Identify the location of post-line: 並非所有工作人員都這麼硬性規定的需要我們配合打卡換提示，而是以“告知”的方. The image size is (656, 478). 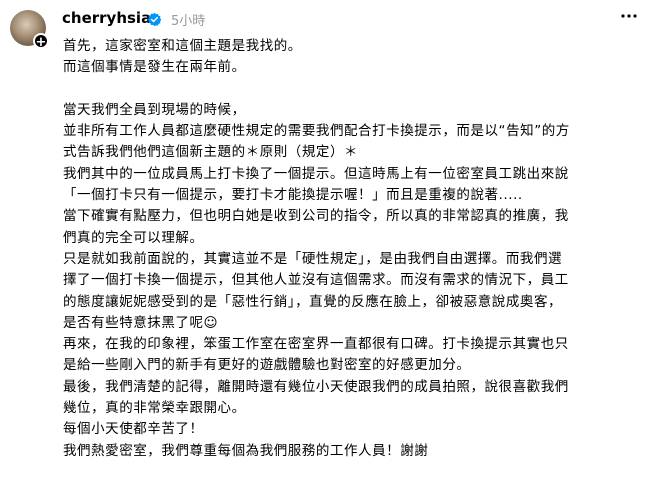
(316, 131).